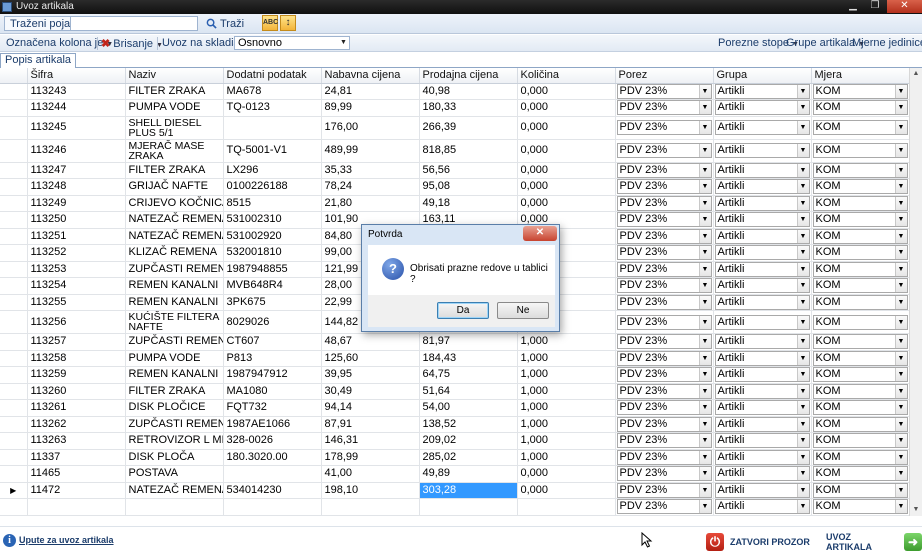 The image size is (922, 555). I want to click on cell-sifra: 113252, so click(76, 253).